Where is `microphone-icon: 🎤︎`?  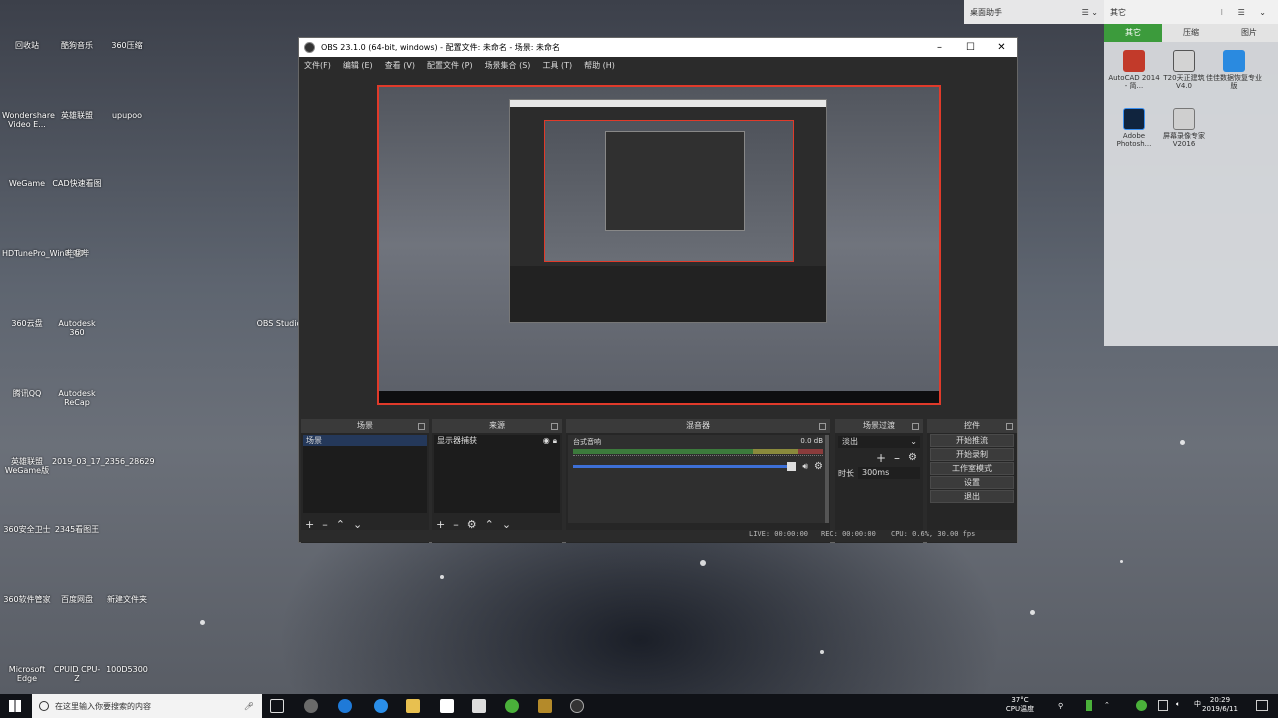
microphone-icon: 🎤︎ is located at coordinates (249, 706).